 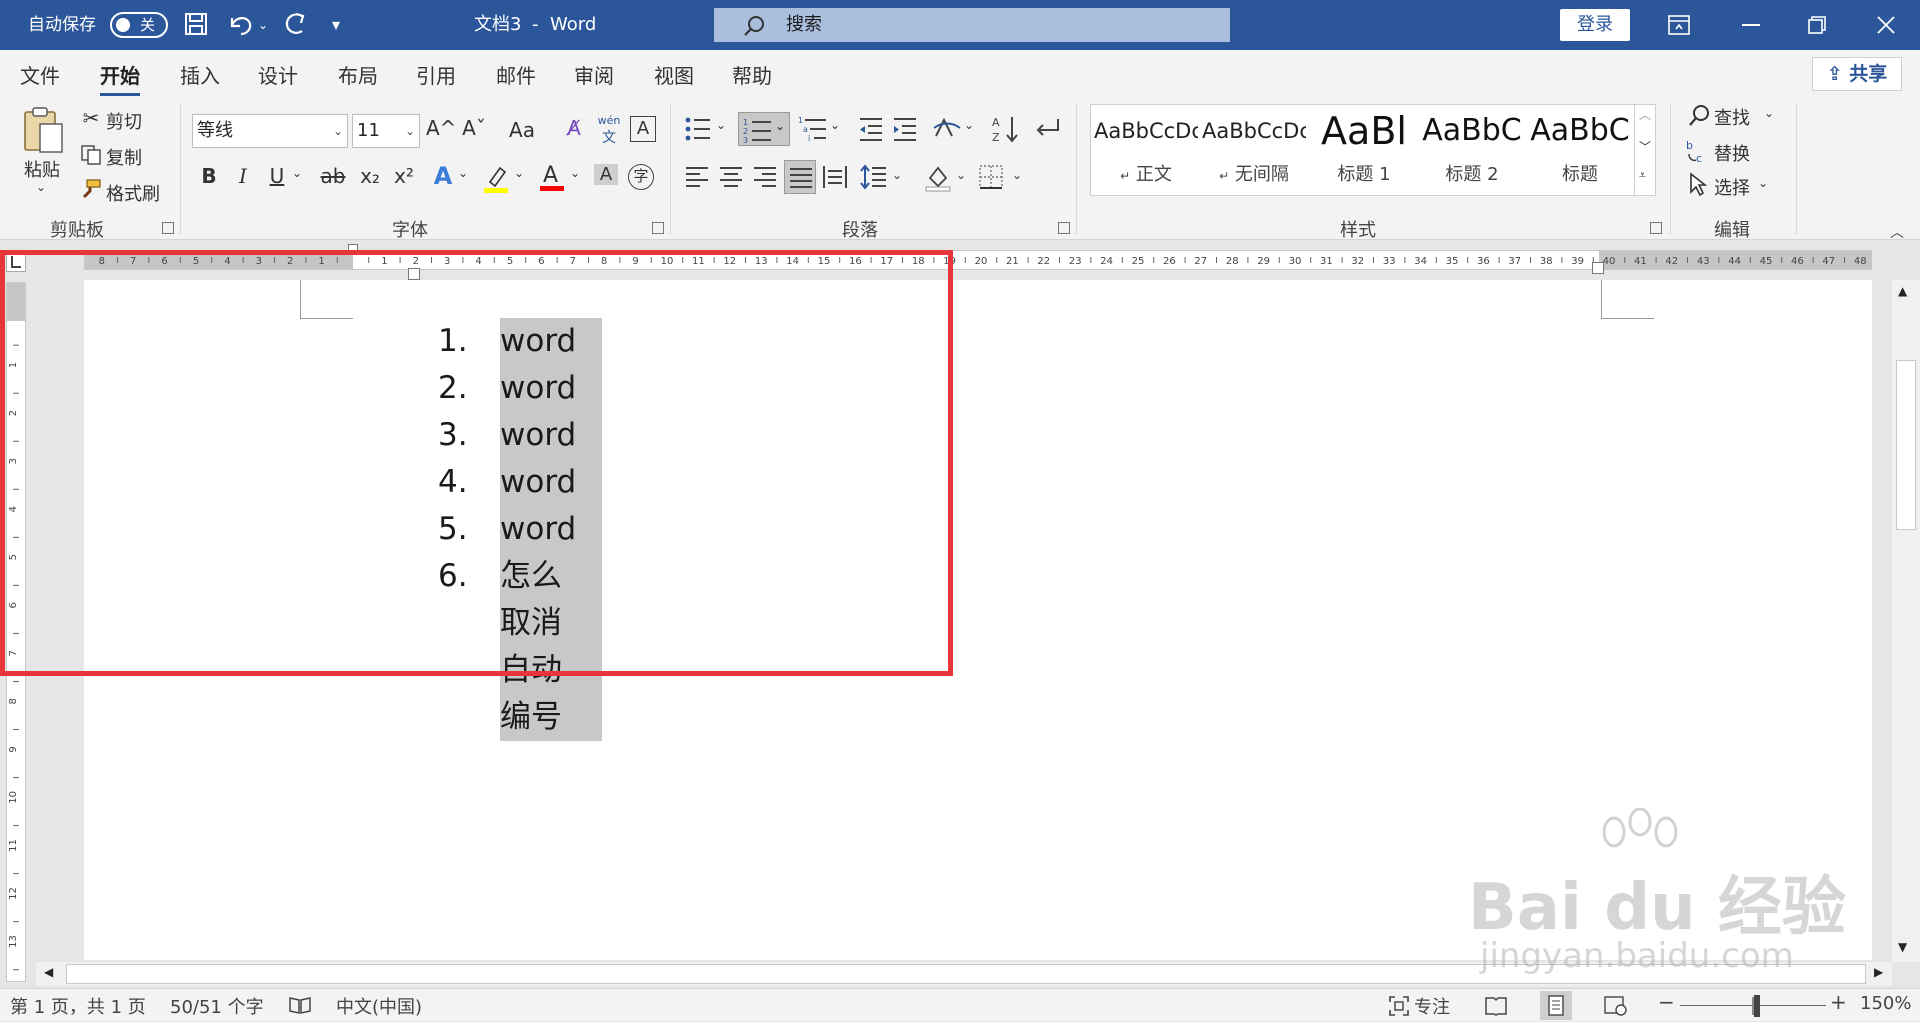 What do you see at coordinates (44, 131) in the screenshot?
I see `paste-icon` at bounding box center [44, 131].